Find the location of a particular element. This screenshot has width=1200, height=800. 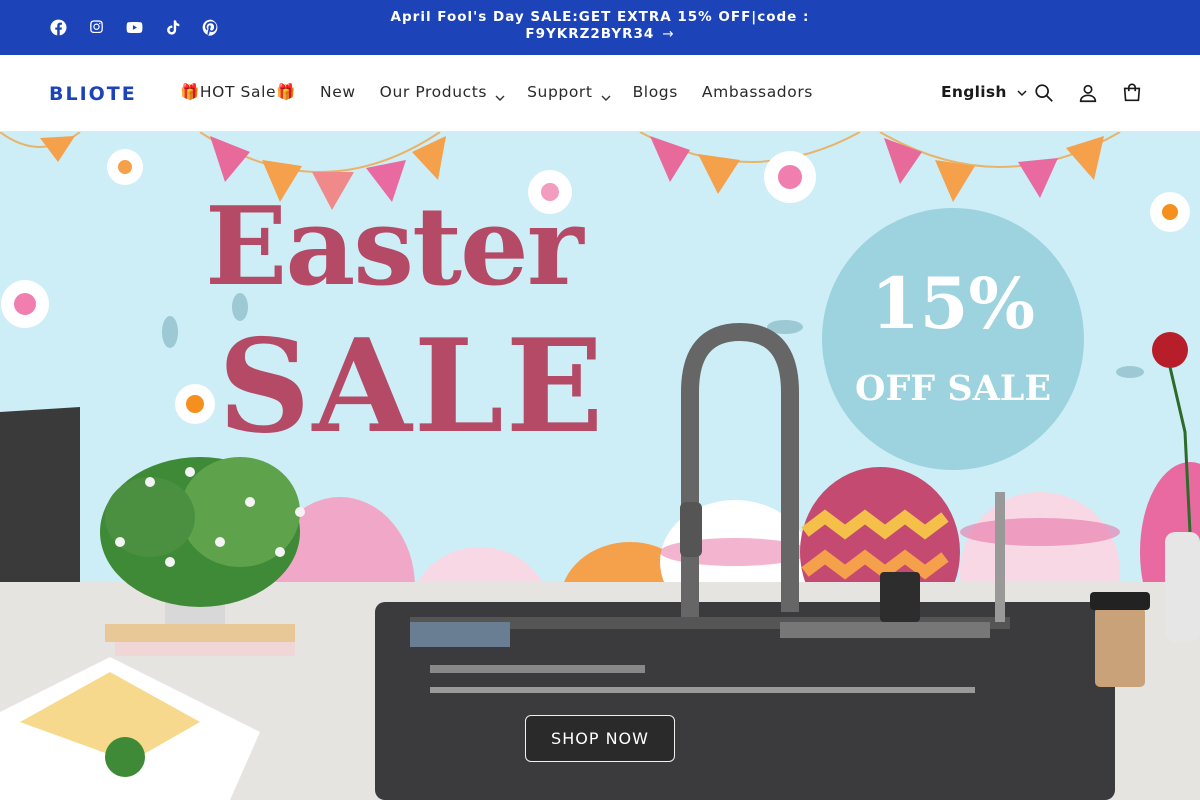

shop-now-label: SHOP NOW is located at coordinates (600, 738).